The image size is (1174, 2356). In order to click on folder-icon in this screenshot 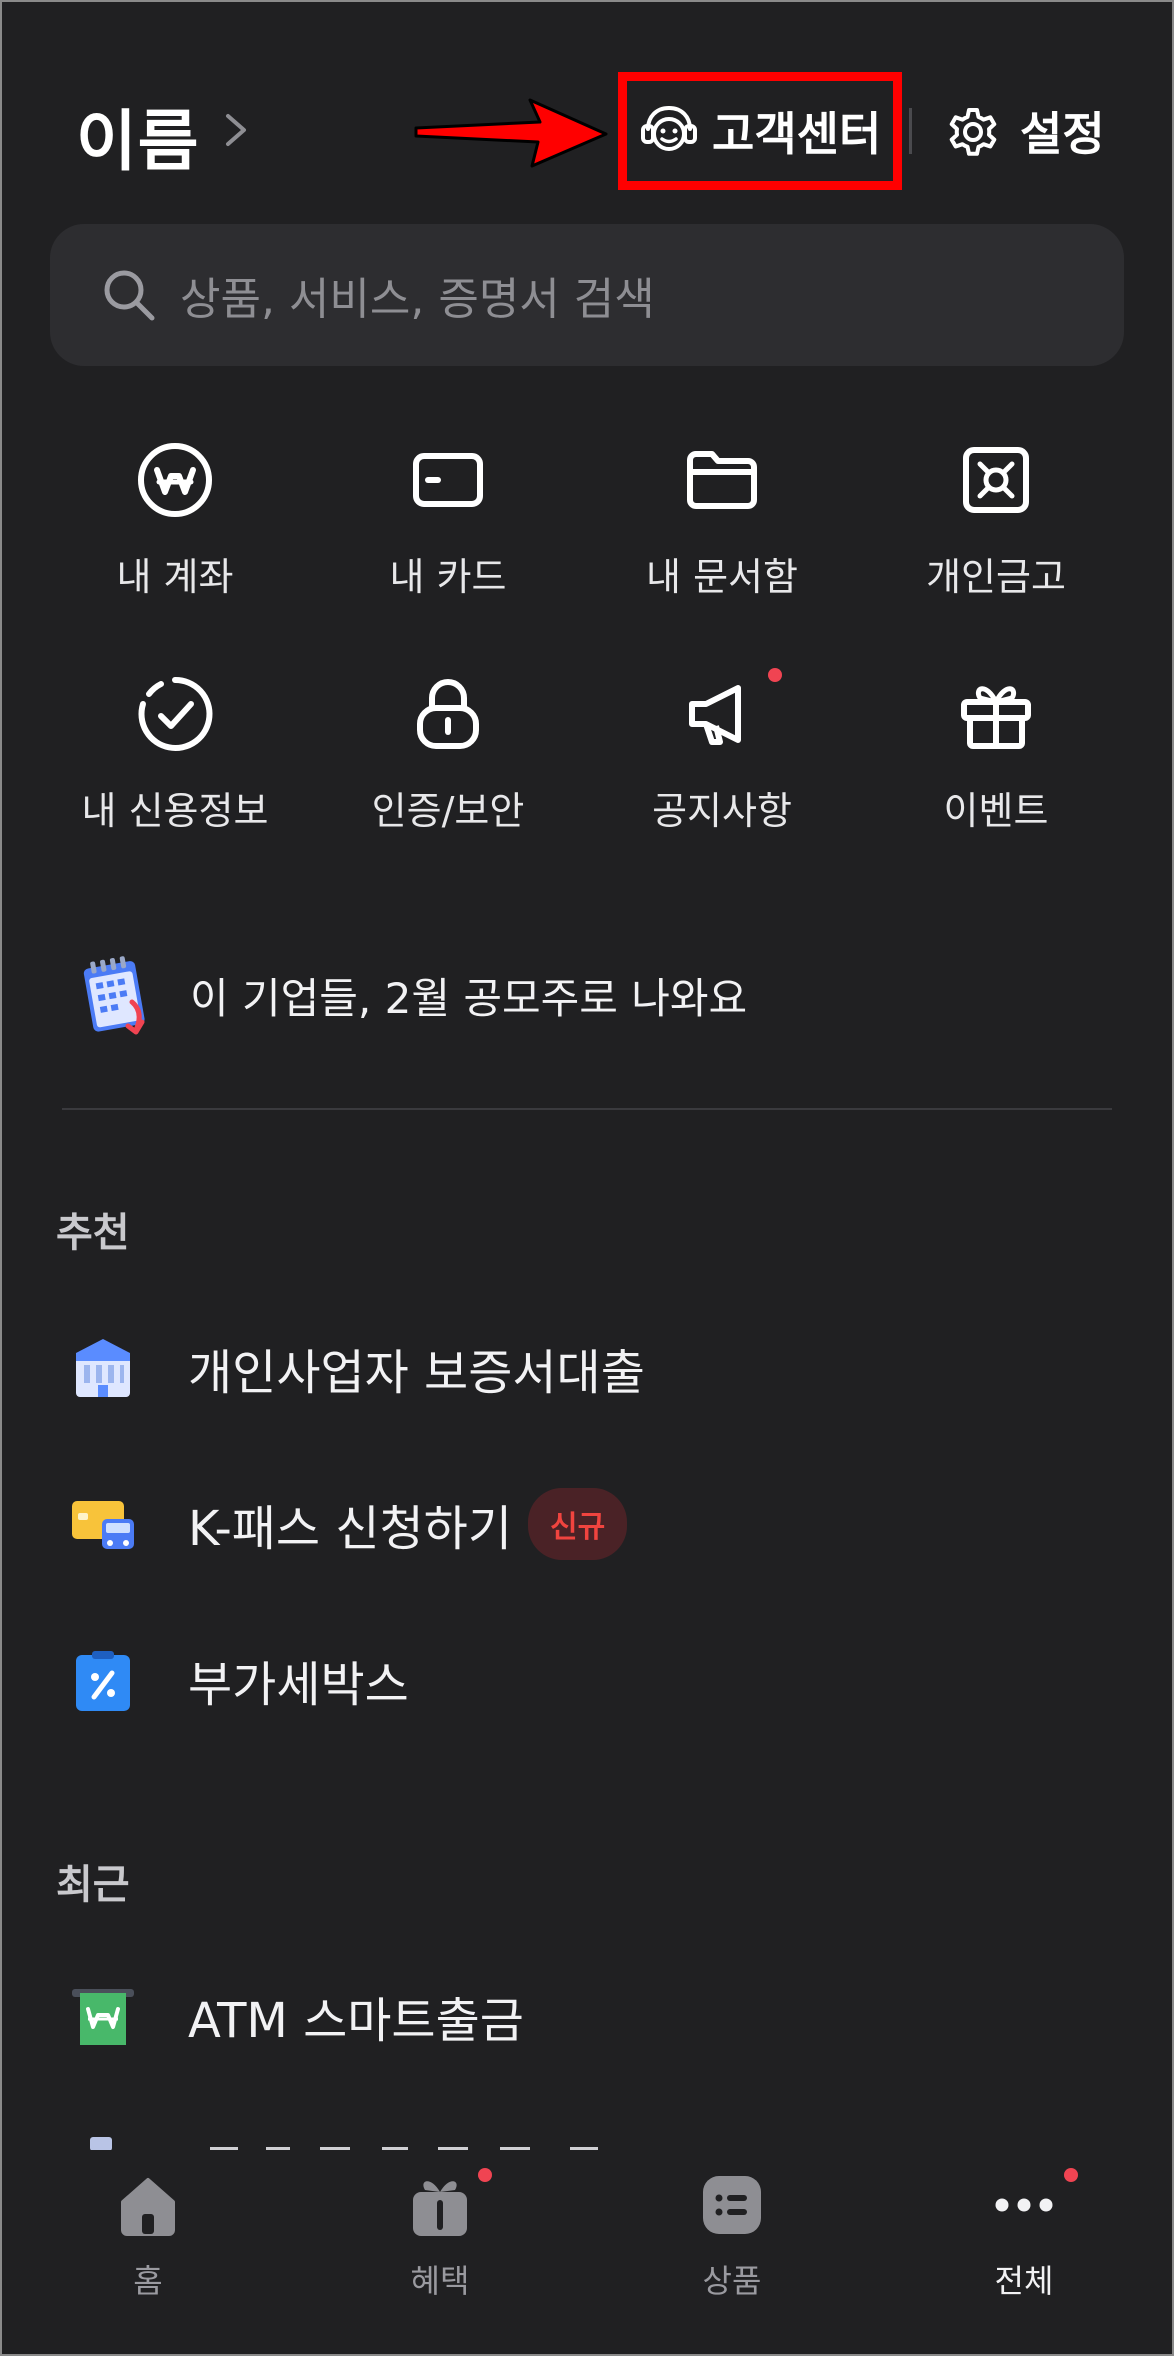, I will do `click(722, 480)`.